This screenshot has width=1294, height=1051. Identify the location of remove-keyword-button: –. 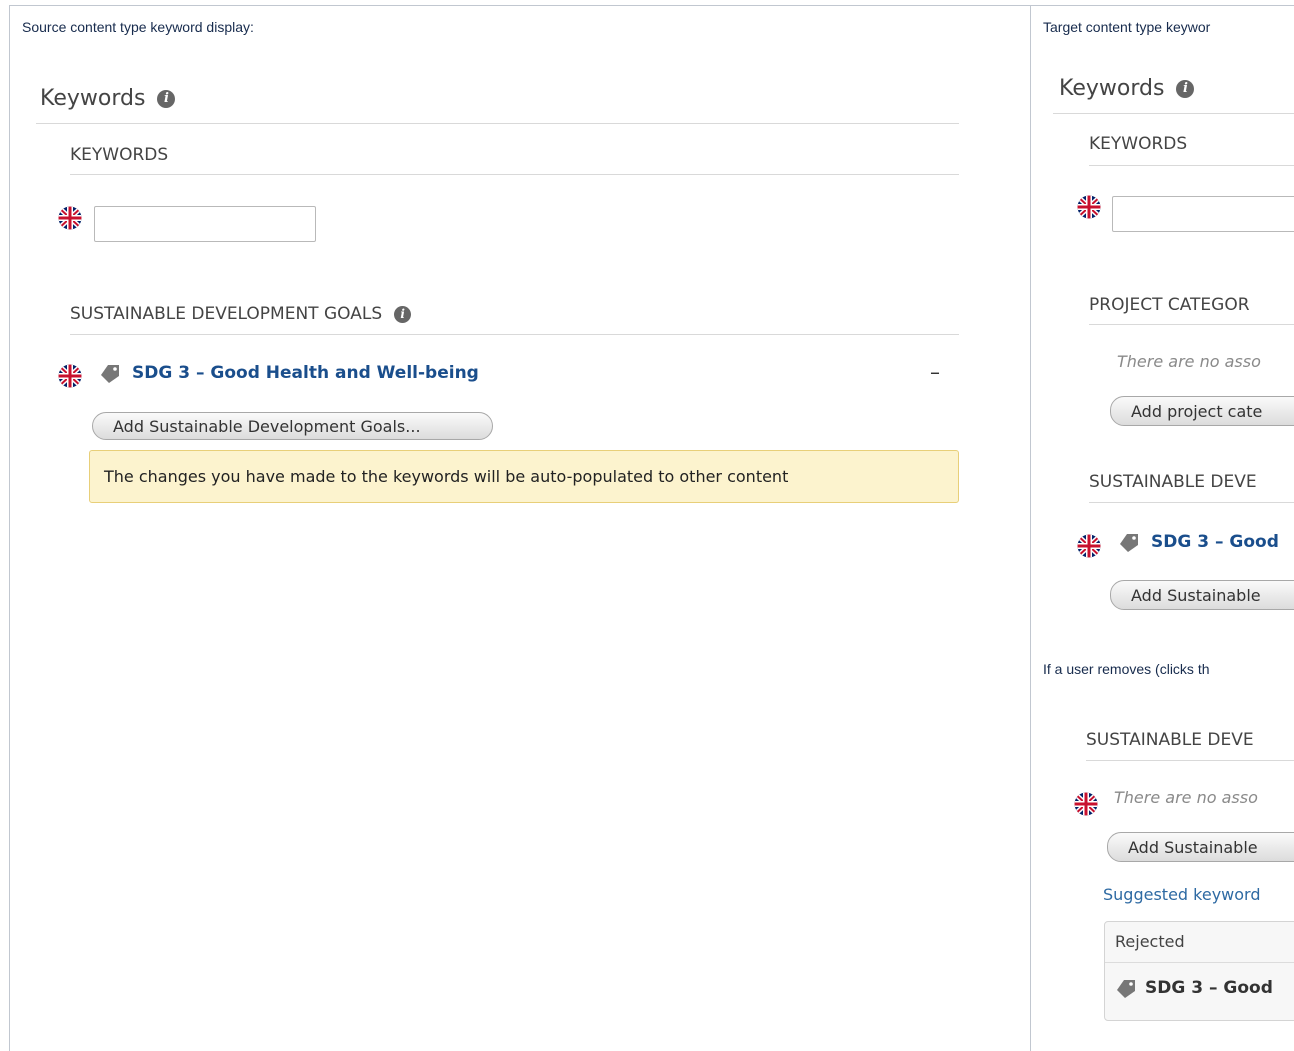
(935, 372).